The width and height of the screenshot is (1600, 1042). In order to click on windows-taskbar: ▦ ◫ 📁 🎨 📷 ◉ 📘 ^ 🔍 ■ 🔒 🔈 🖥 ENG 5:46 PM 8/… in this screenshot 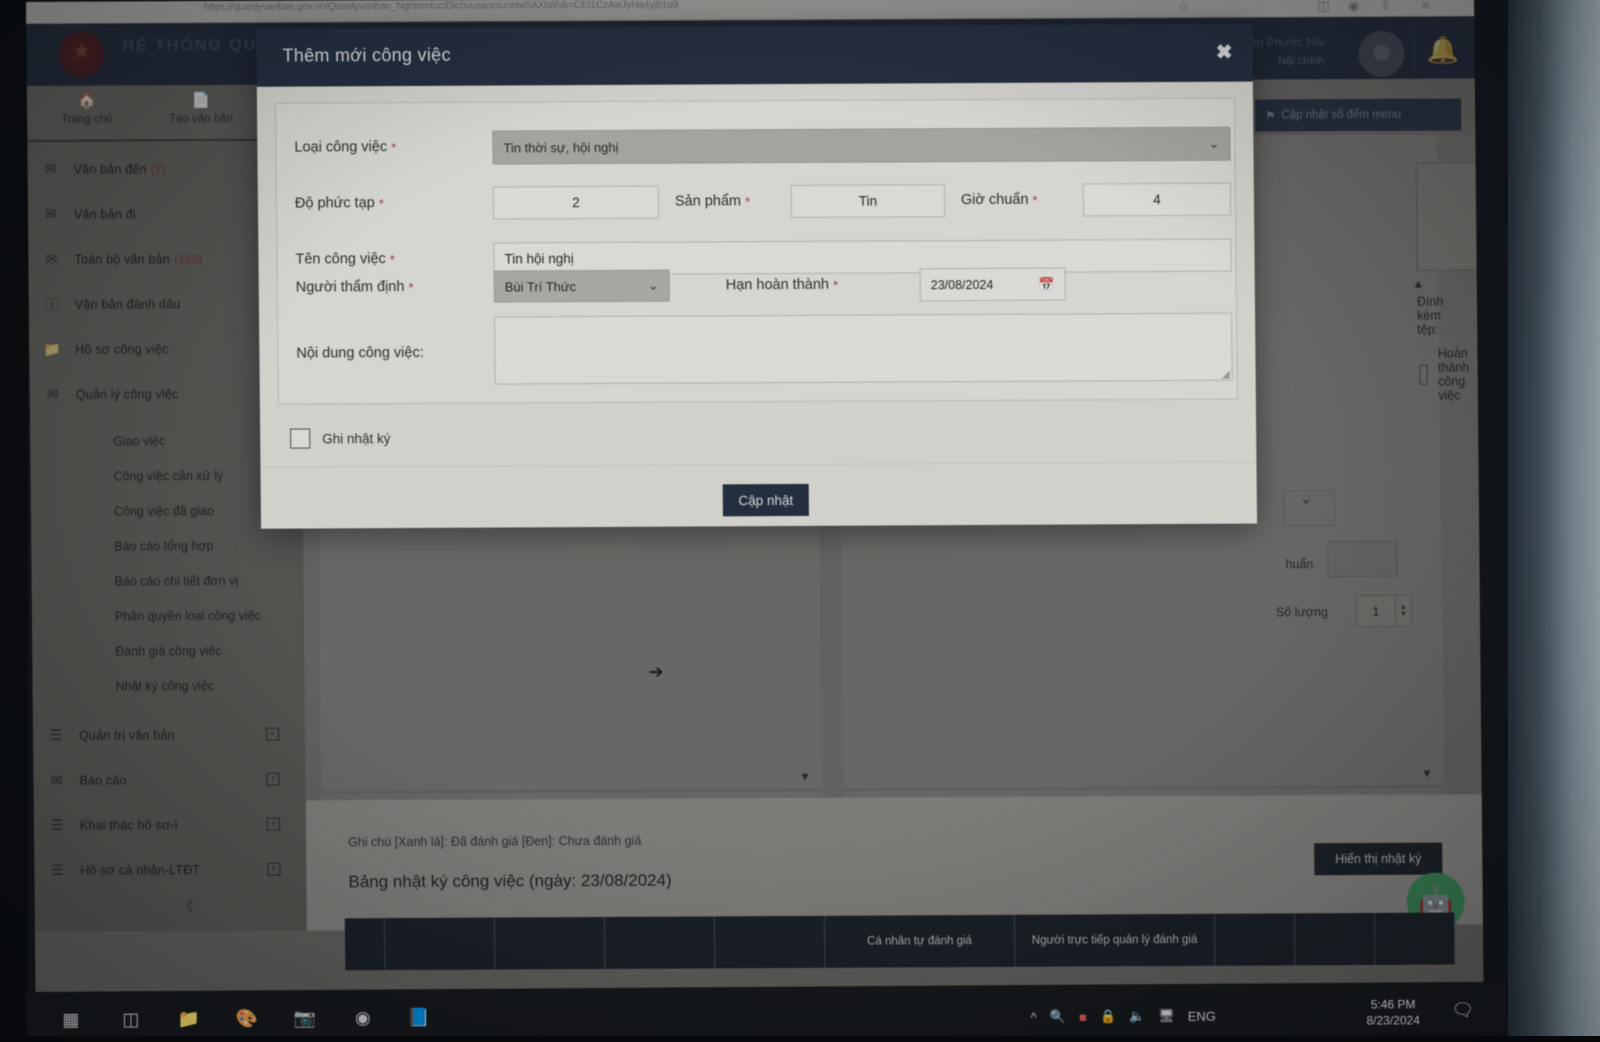, I will do `click(765, 1011)`.